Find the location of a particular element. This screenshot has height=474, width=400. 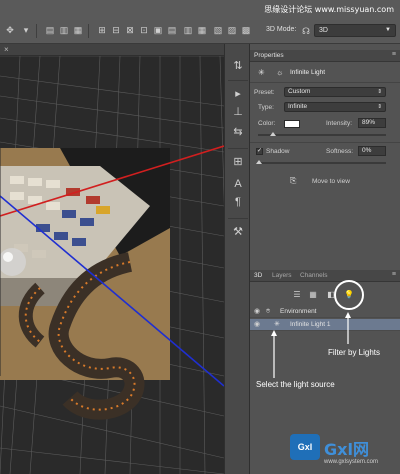

intensity-field: 89% is located at coordinates (372, 123).